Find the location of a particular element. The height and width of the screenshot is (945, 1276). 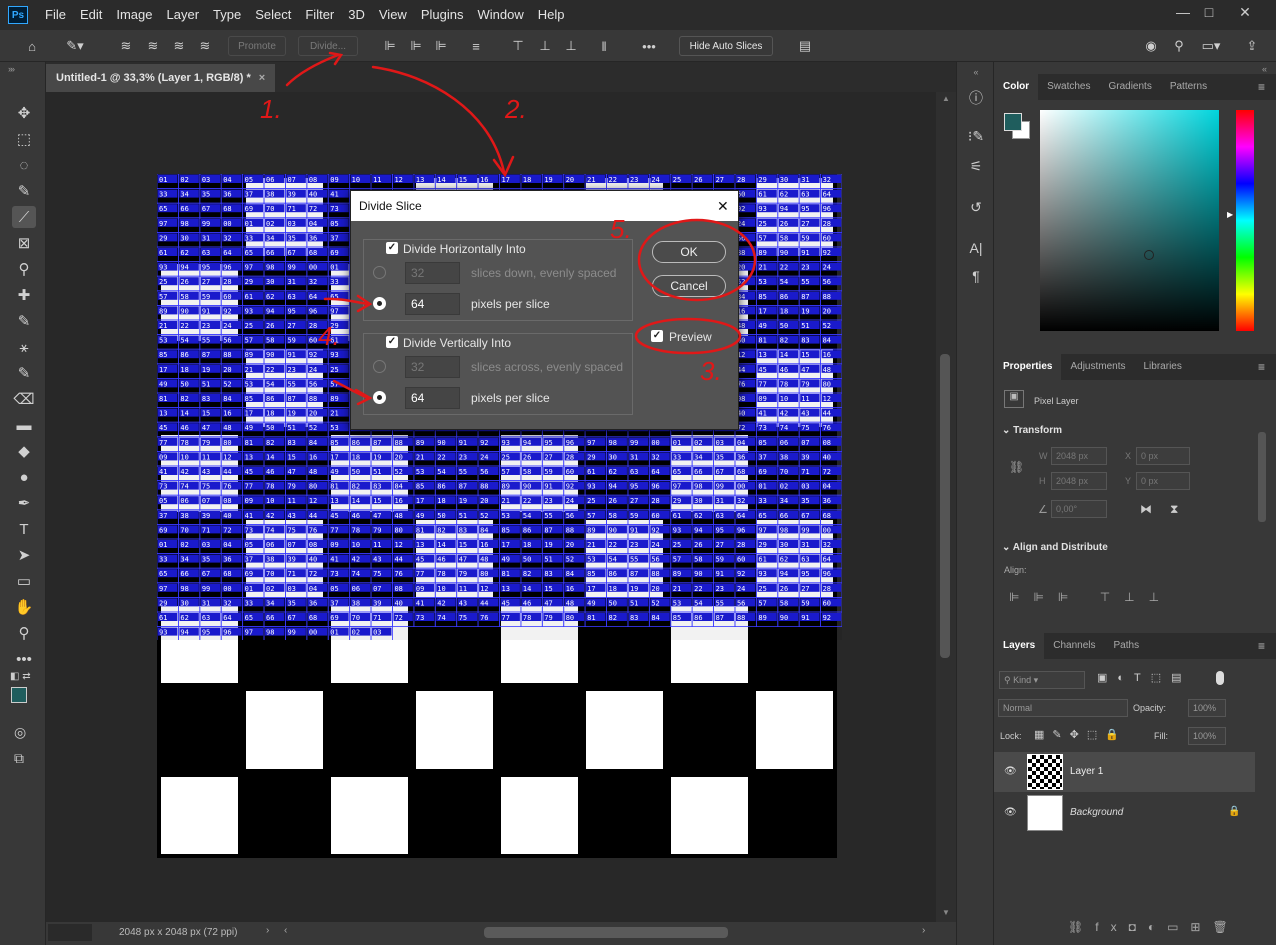

history-icon: ↺ is located at coordinates (976, 207).